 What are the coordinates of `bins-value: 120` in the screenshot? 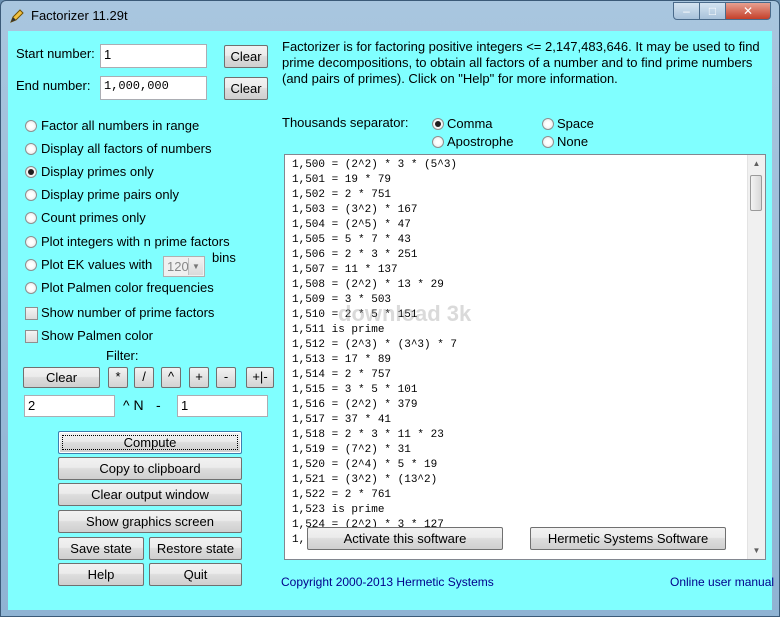 It's located at (178, 266).